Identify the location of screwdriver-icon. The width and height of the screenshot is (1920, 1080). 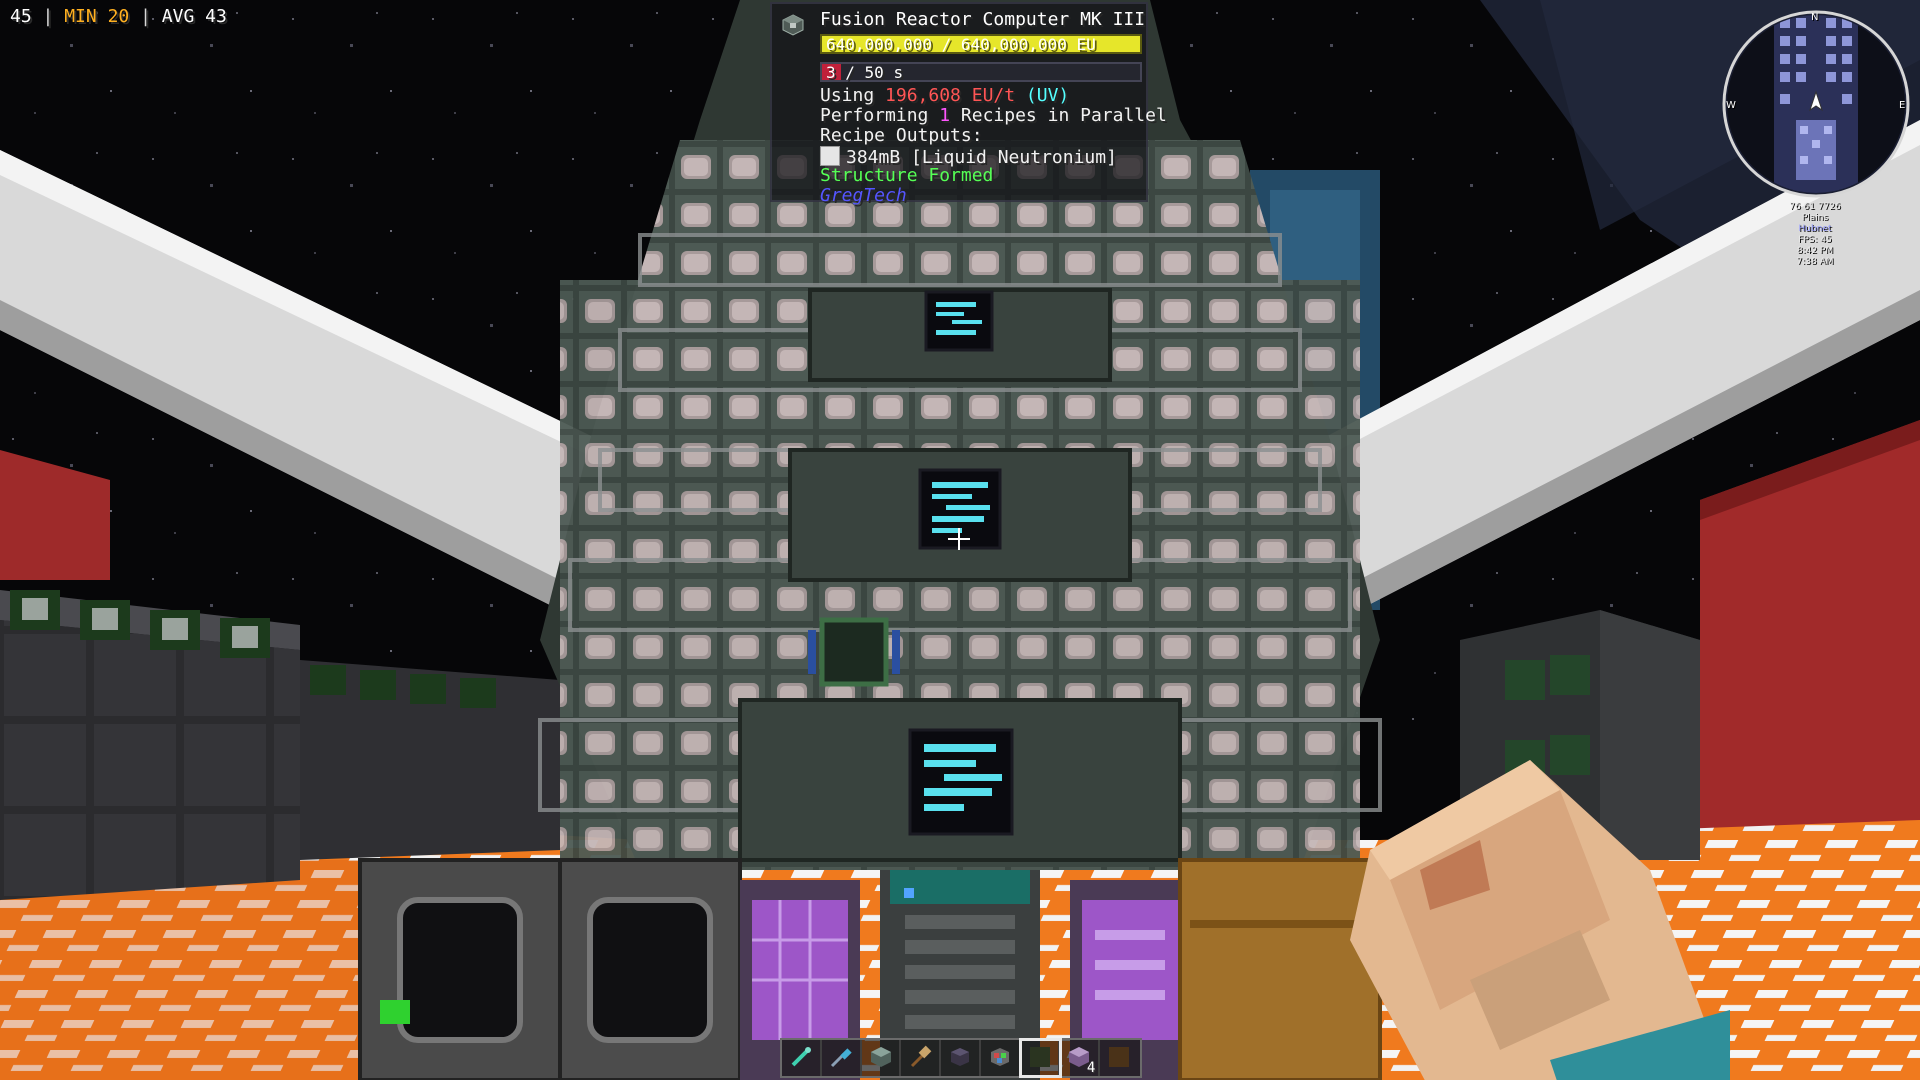
(841, 1058).